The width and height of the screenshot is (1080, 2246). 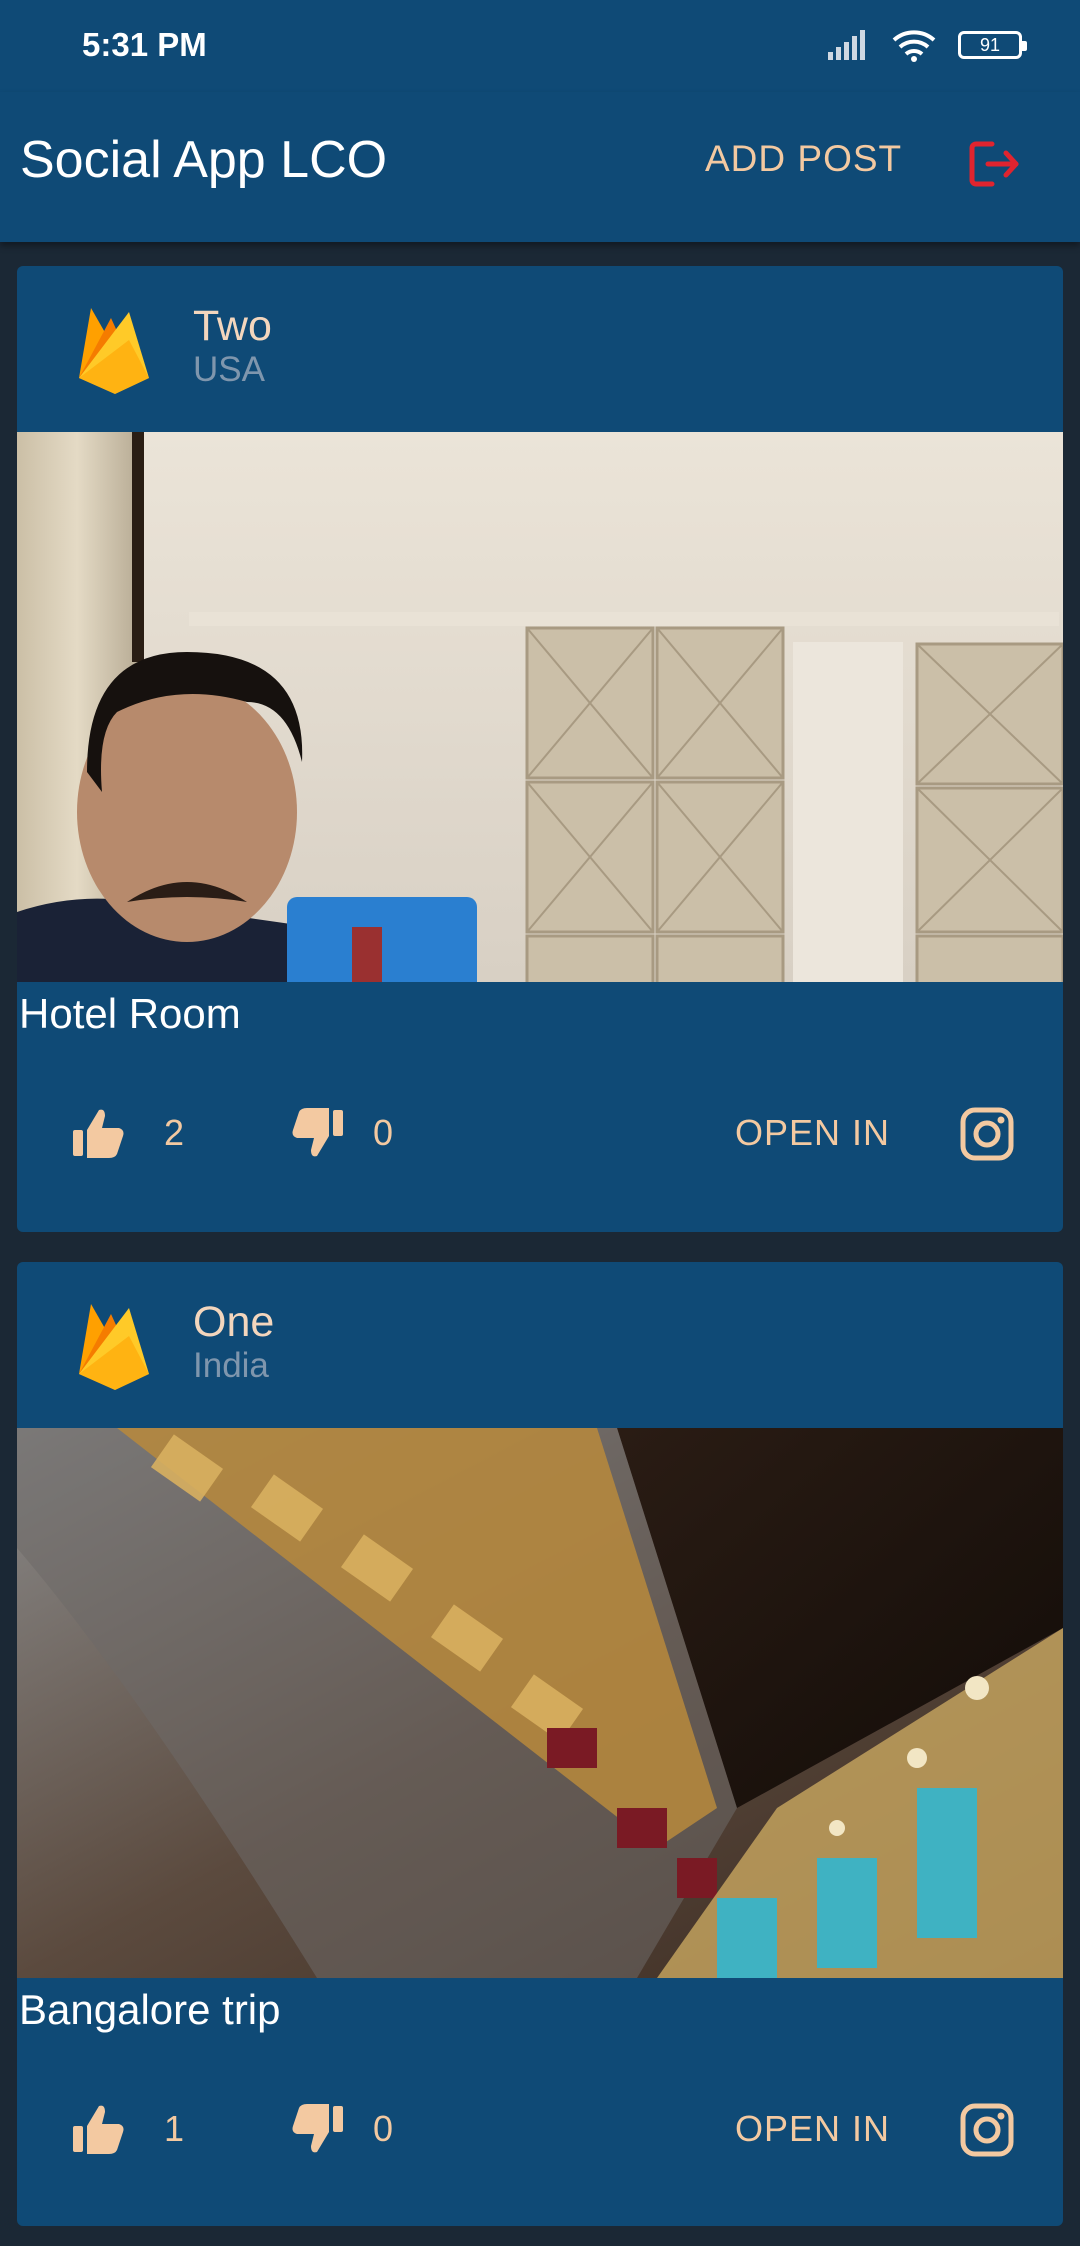 I want to click on status-time: 5:31 PM, so click(x=144, y=44).